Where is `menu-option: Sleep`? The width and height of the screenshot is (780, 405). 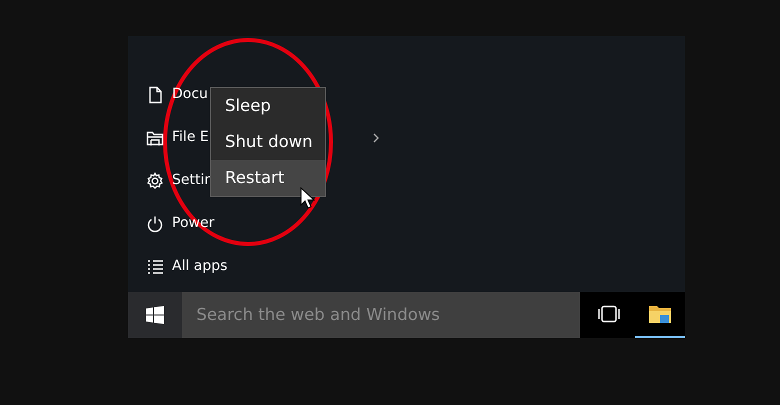
menu-option: Sleep is located at coordinates (268, 106).